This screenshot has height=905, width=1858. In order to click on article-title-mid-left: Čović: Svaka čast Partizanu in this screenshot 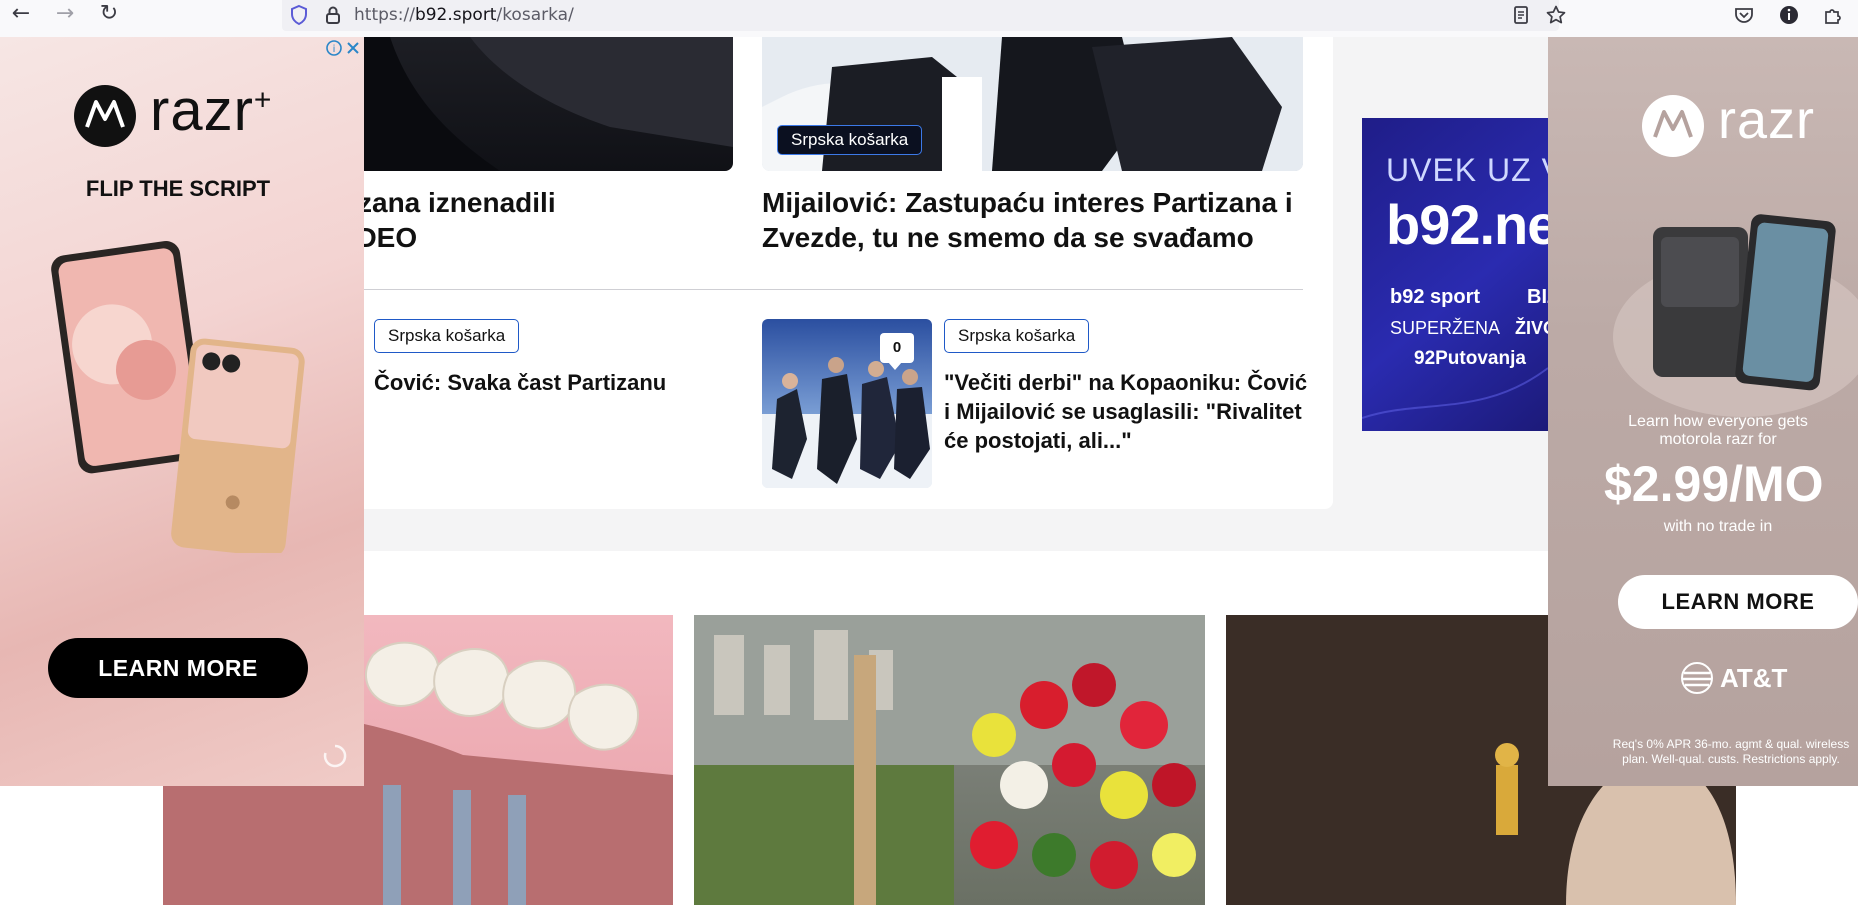, I will do `click(554, 382)`.